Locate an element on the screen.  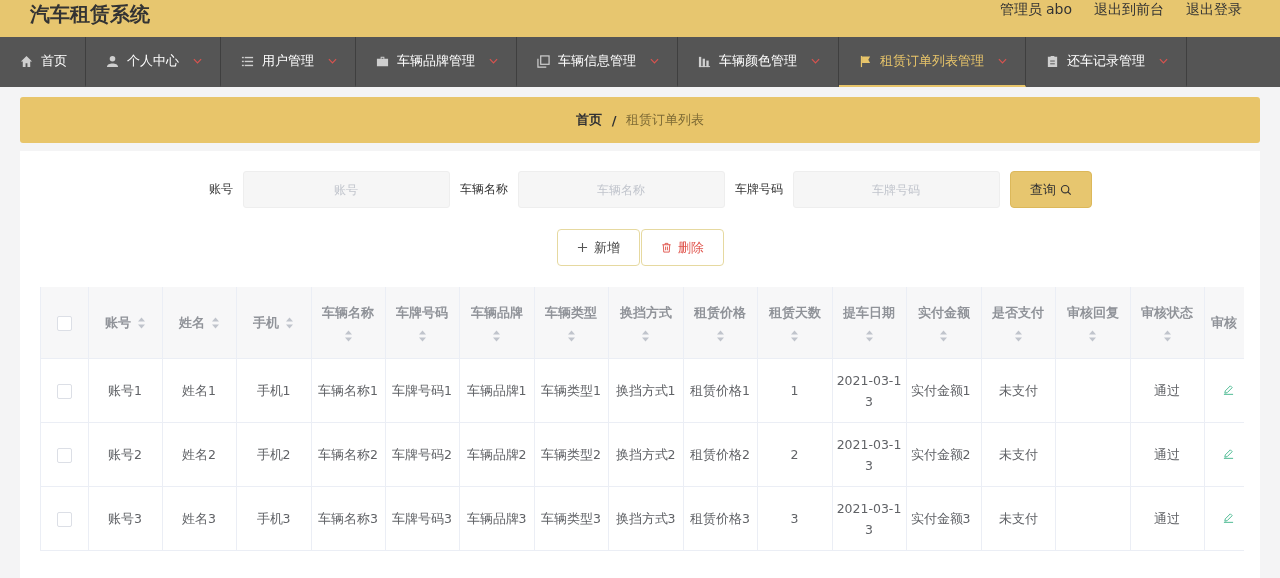
trash-icon is located at coordinates (666, 247).